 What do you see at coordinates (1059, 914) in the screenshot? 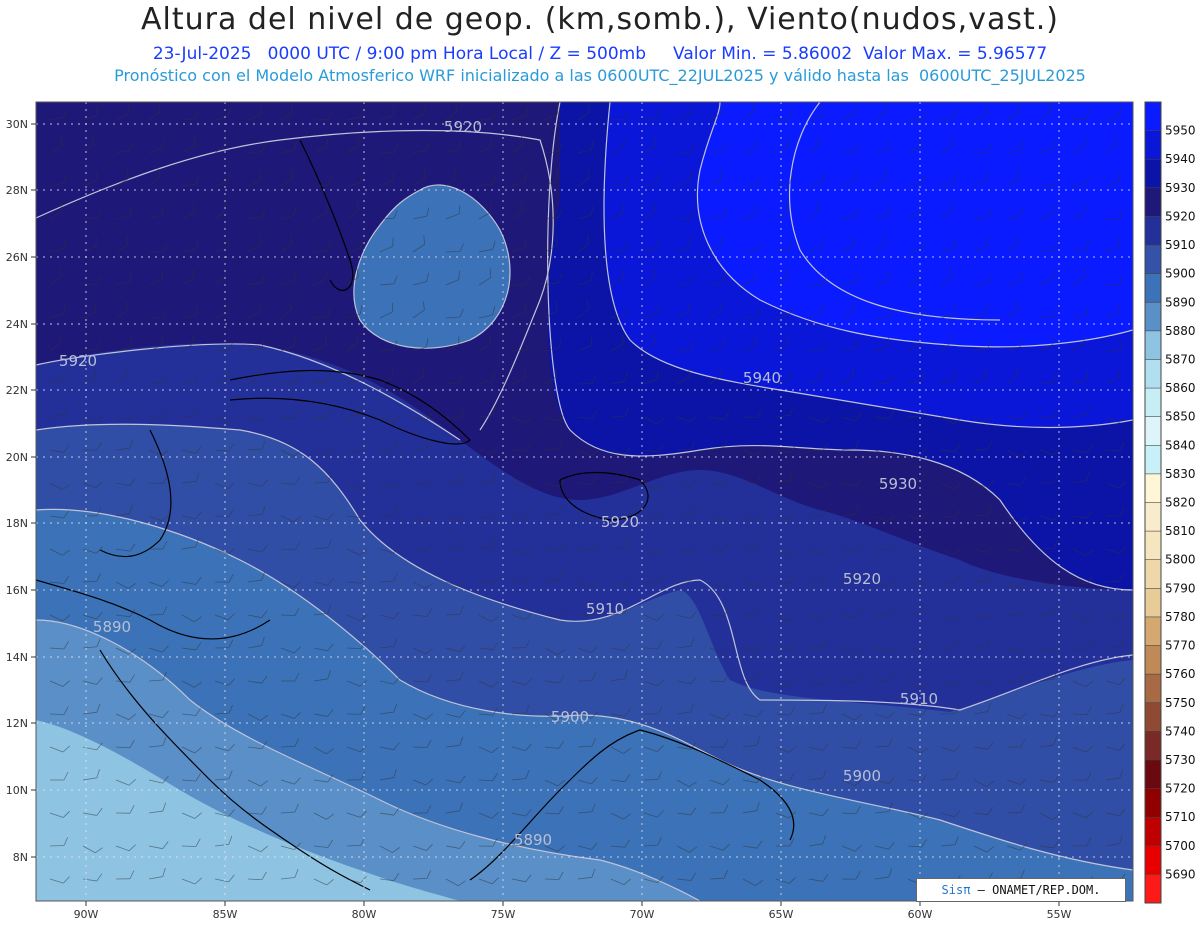
I see `lon-tick-label: 55W` at bounding box center [1059, 914].